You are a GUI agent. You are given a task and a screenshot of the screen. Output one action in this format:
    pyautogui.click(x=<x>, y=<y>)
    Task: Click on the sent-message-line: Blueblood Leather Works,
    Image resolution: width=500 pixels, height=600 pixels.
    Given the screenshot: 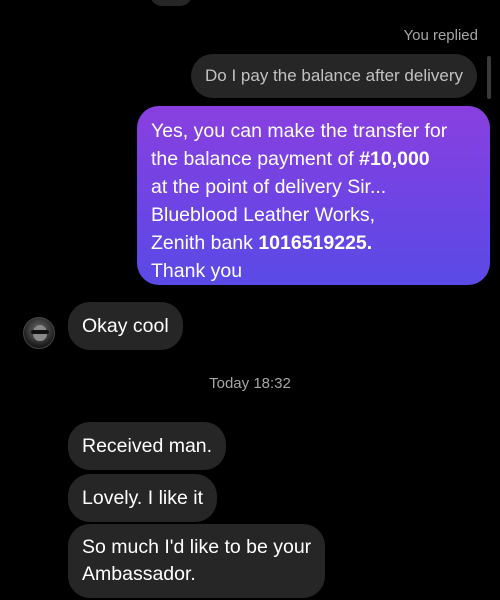 What is the action you would take?
    pyautogui.click(x=263, y=215)
    